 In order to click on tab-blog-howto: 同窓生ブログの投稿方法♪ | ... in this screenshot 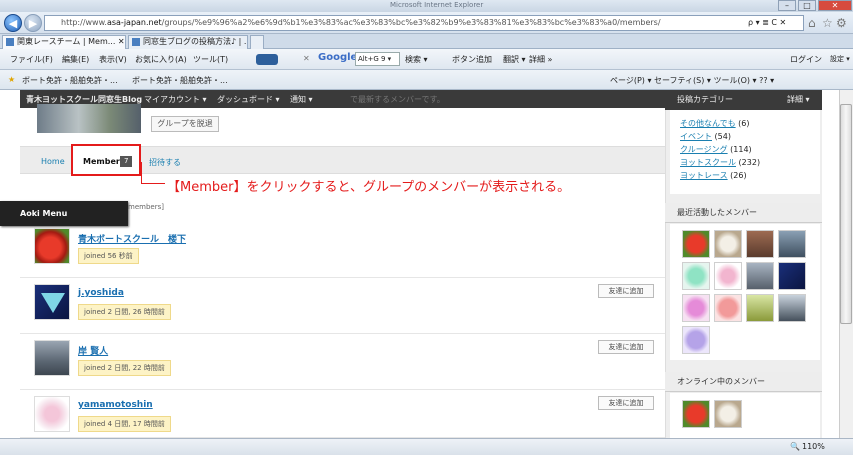, I will do `click(188, 42)`.